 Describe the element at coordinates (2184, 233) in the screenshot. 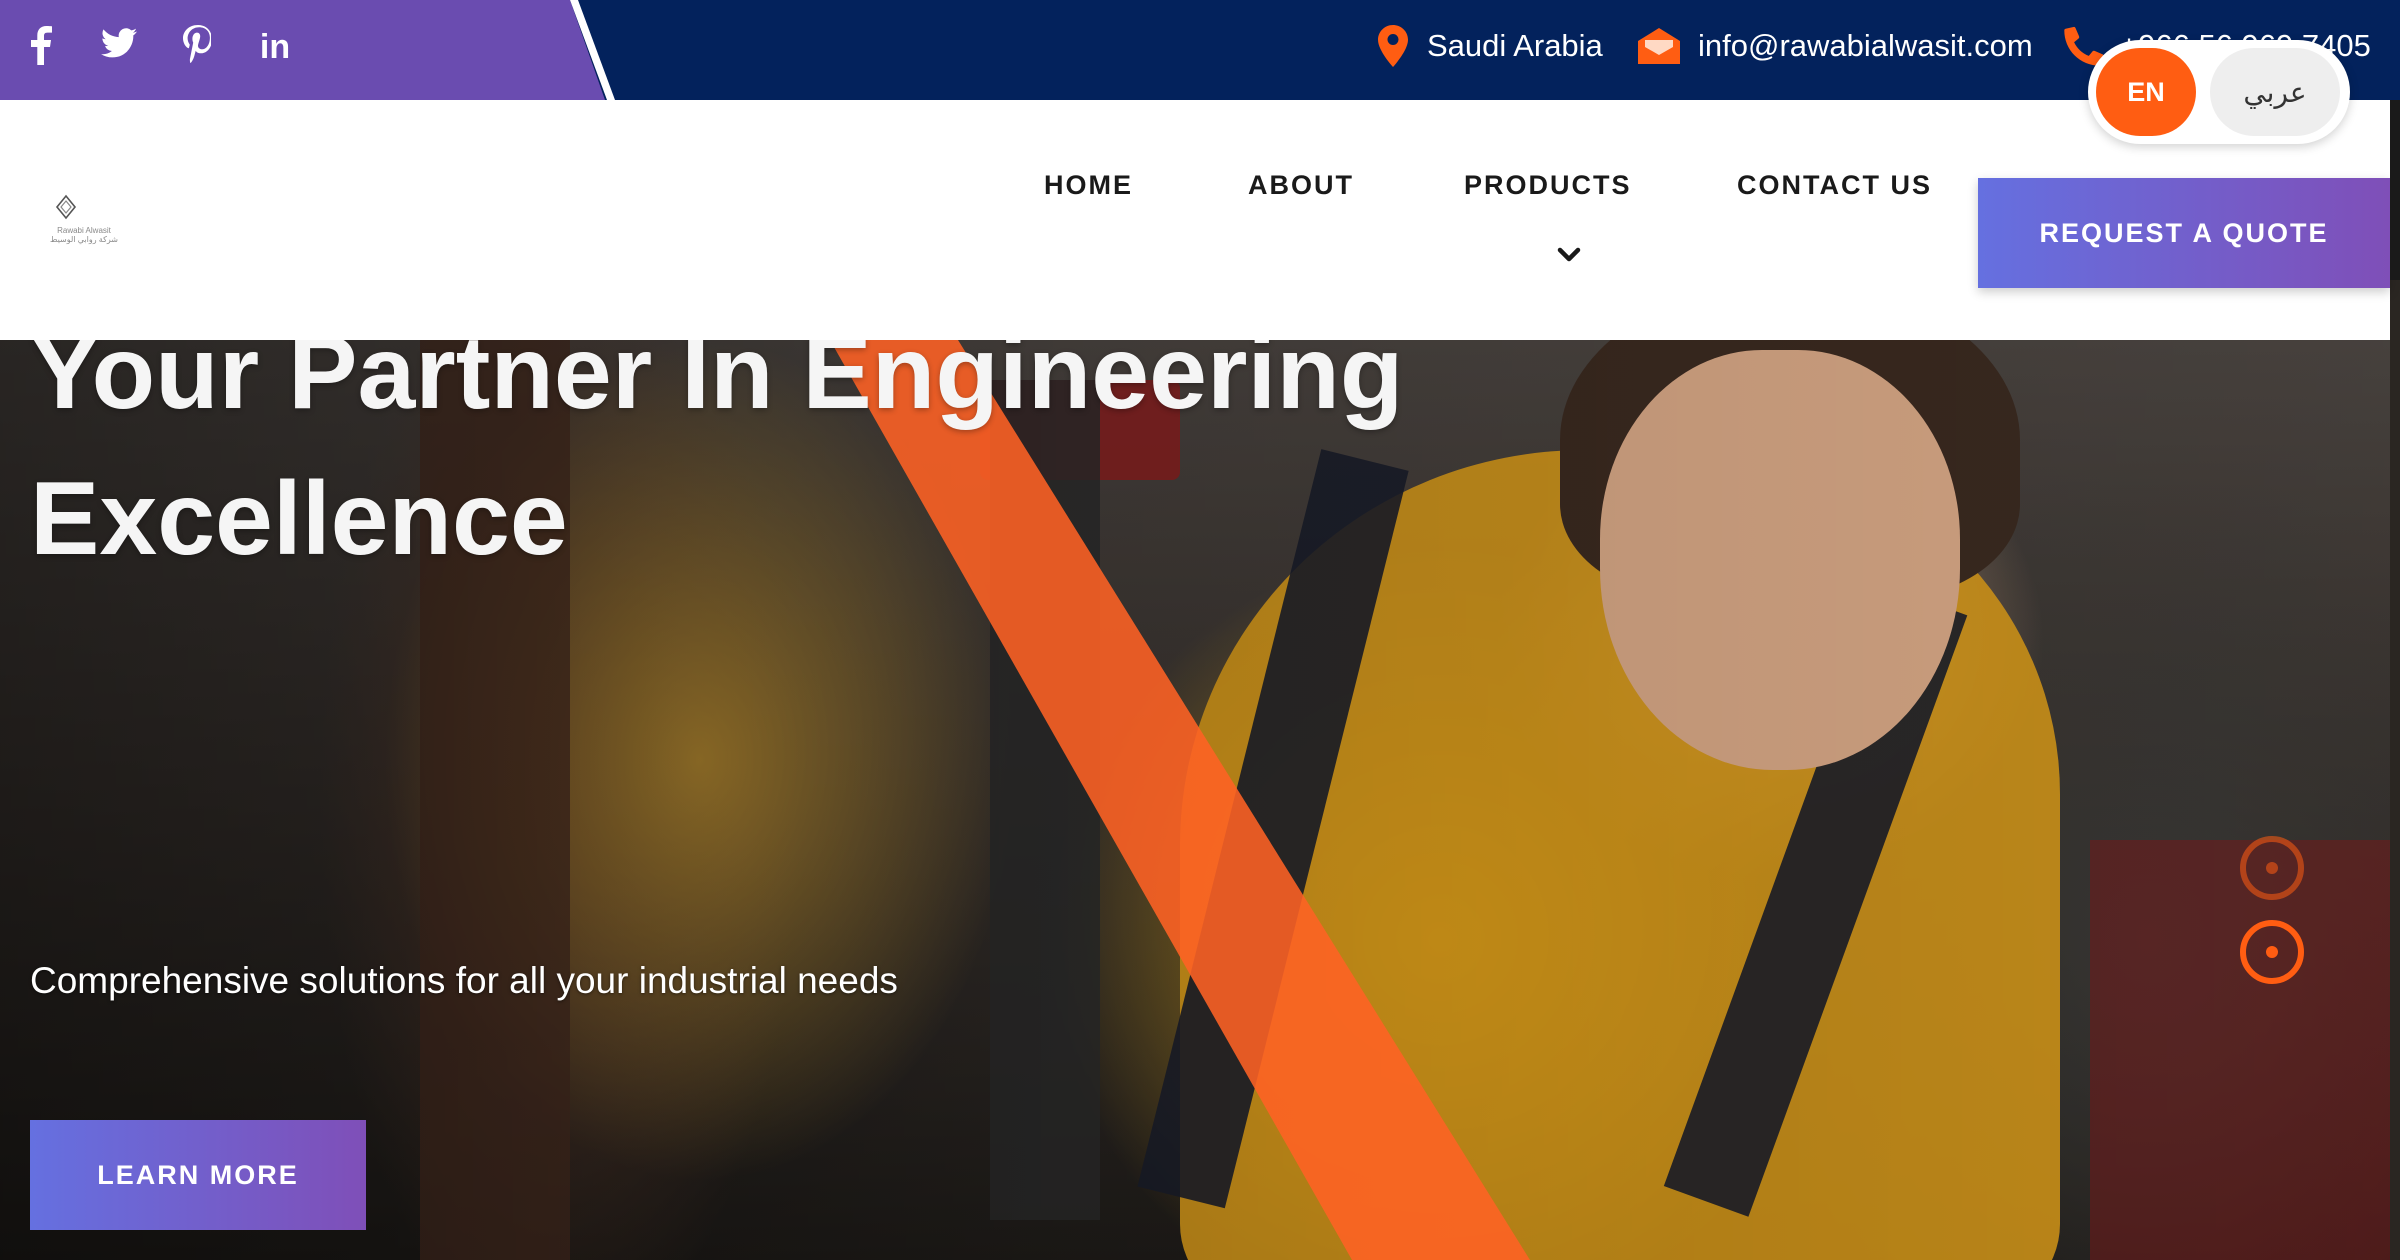

I see `request-quote-button: REQUEST A QUOTE` at that location.